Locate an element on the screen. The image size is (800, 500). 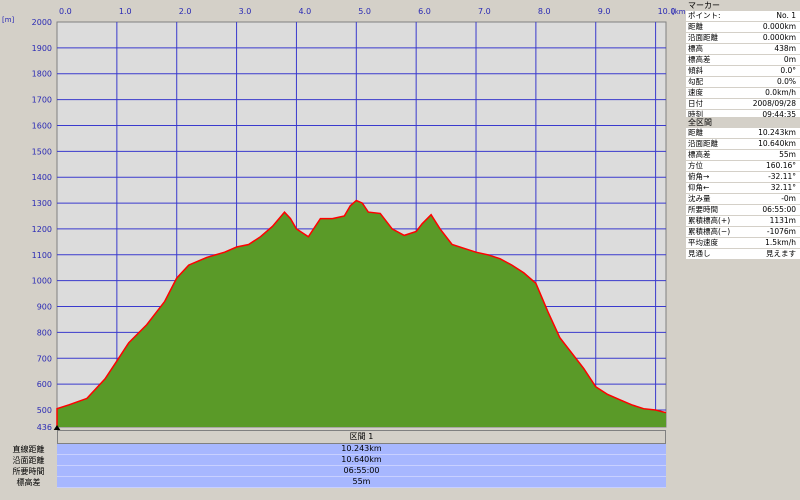
marker-label: 日付 is located at coordinates (695, 103).